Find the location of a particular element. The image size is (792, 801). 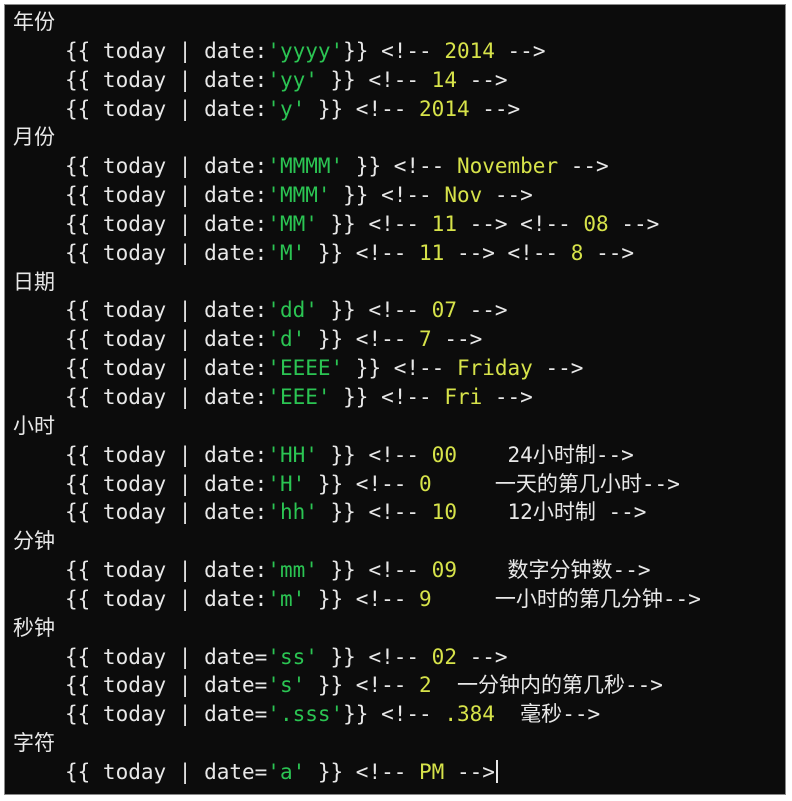

text-cursor is located at coordinates (496, 771).